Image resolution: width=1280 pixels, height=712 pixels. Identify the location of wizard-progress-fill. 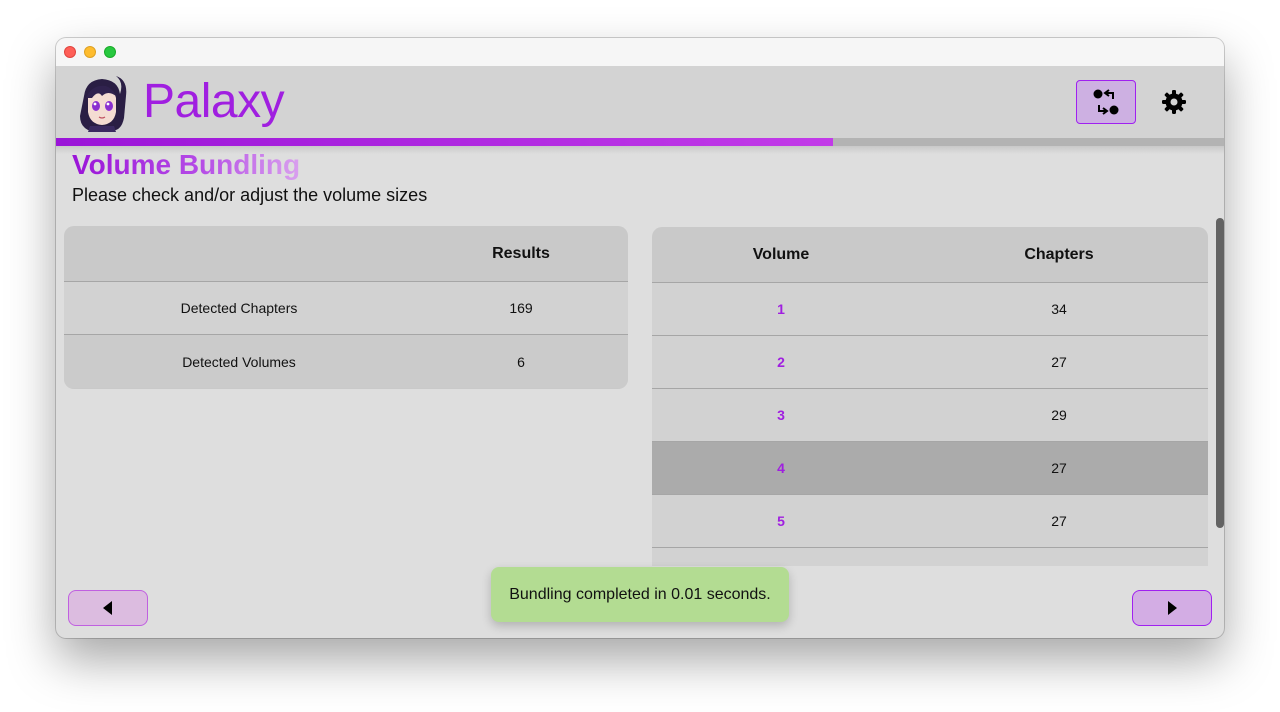
(444, 142).